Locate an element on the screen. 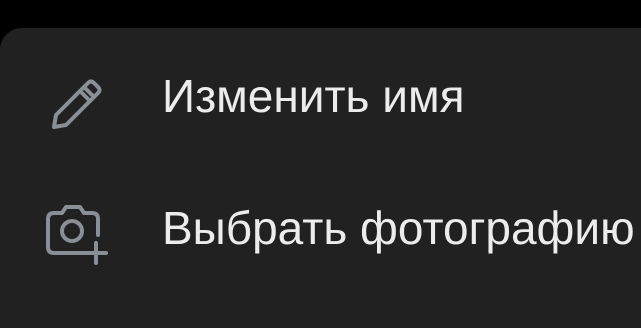  menu-item-choose-photo-label: Выбрать фотографию is located at coordinates (398, 228).